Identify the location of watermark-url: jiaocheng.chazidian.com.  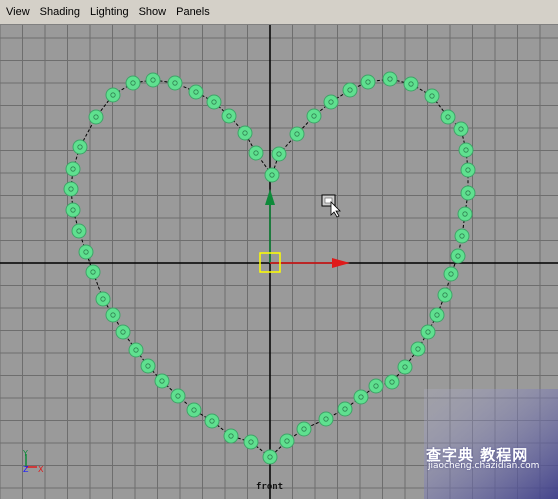
(484, 466).